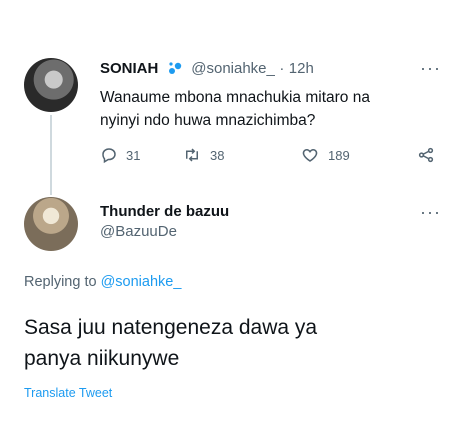 The width and height of the screenshot is (474, 444). I want to click on translate-tweet-link: Translate Tweet, so click(68, 393).